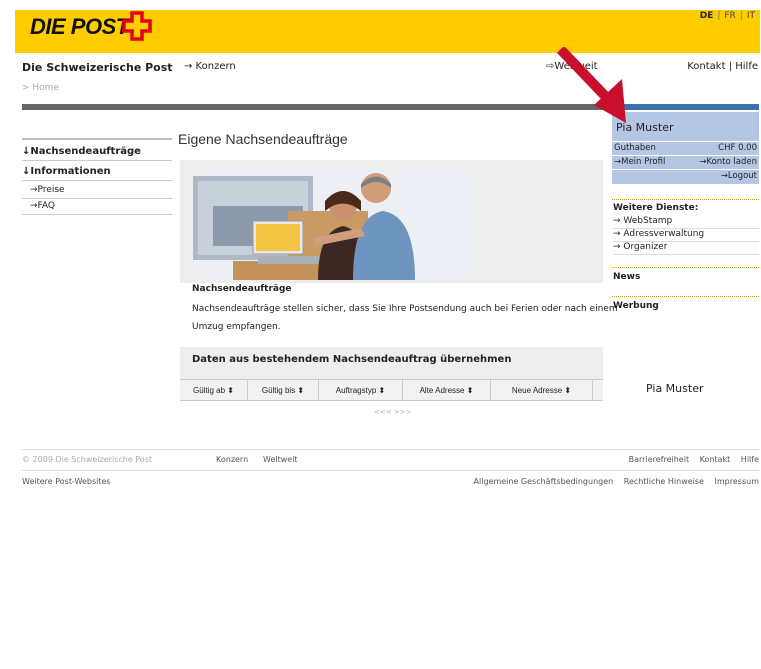 The height and width of the screenshot is (669, 761). Describe the element at coordinates (242, 289) in the screenshot. I see `section-title: Nachsendeaufträge` at that location.